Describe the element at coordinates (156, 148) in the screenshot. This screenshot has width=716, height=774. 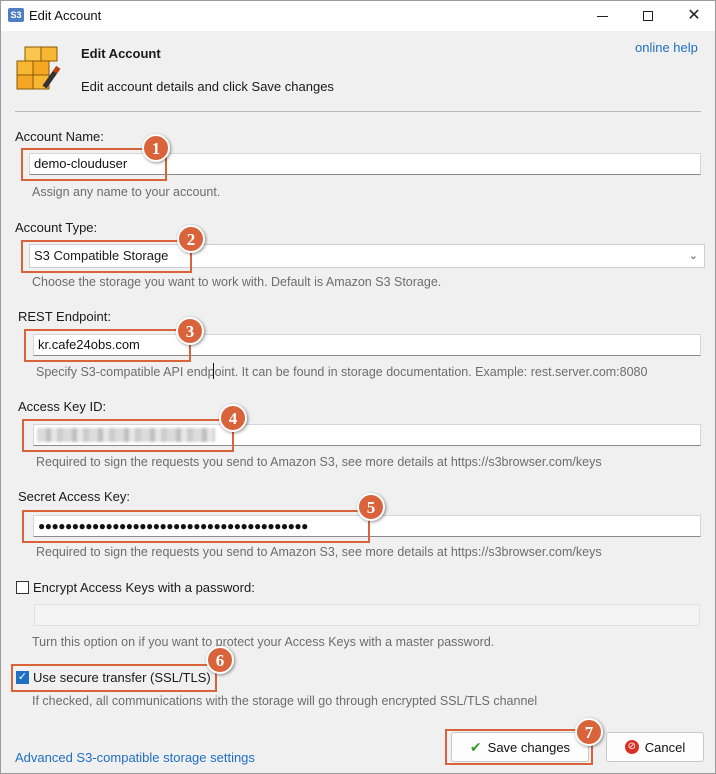
I see `callout-badge-1: 1` at that location.